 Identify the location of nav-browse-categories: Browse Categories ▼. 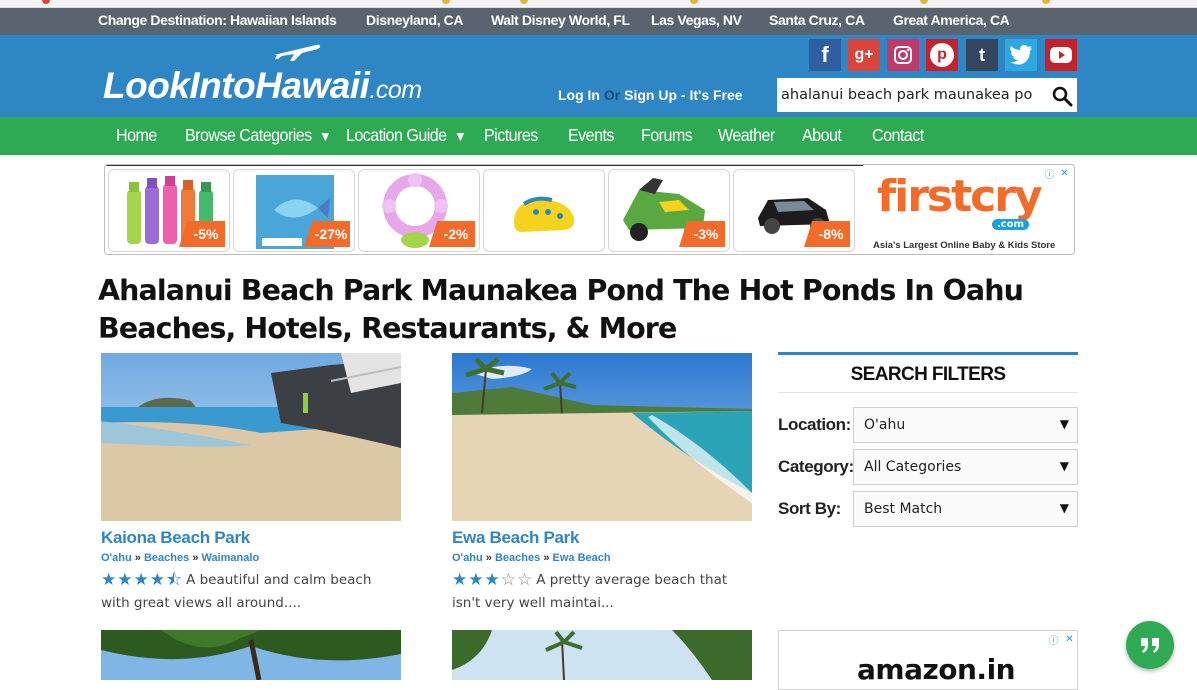
(258, 135).